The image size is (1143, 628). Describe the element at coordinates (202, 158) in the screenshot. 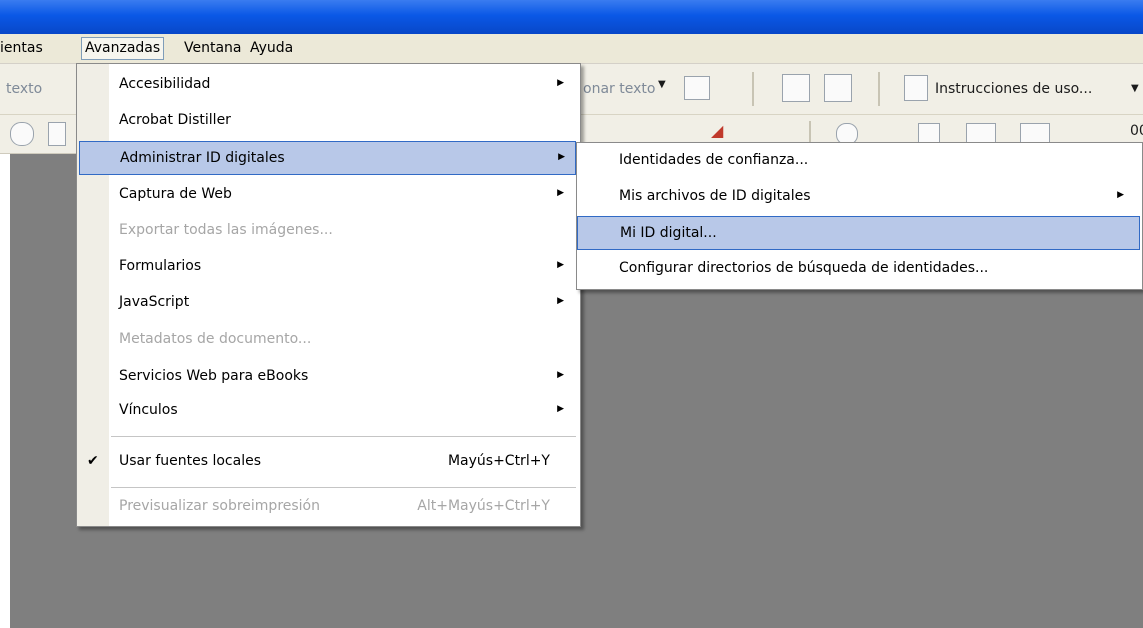

I see `menu-item-label: Administrar ID digitales` at that location.